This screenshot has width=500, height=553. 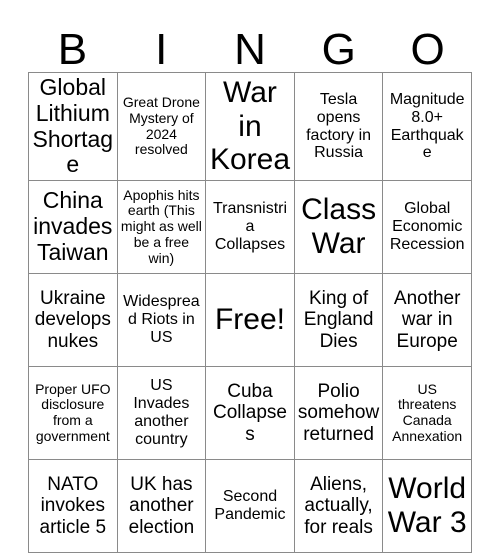 I want to click on bingo-cell-label: Polio somehow returned, so click(x=338, y=413).